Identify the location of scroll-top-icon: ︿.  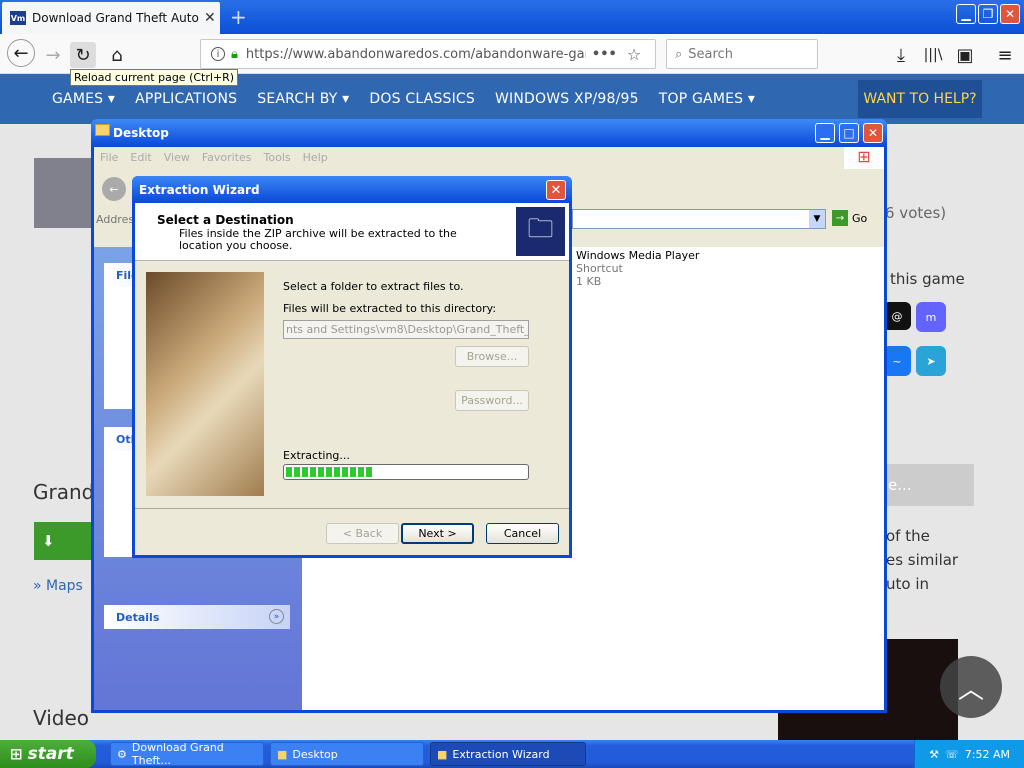
(971, 687).